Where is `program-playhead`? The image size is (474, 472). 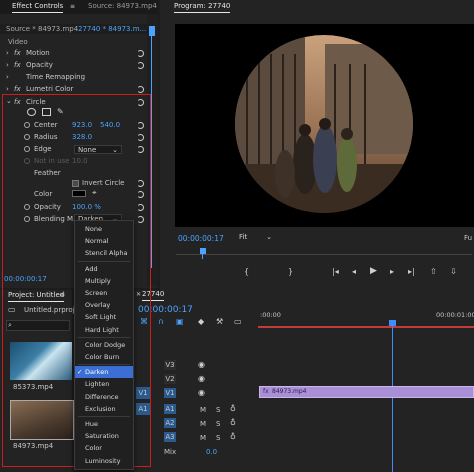 program-playhead is located at coordinates (203, 251).